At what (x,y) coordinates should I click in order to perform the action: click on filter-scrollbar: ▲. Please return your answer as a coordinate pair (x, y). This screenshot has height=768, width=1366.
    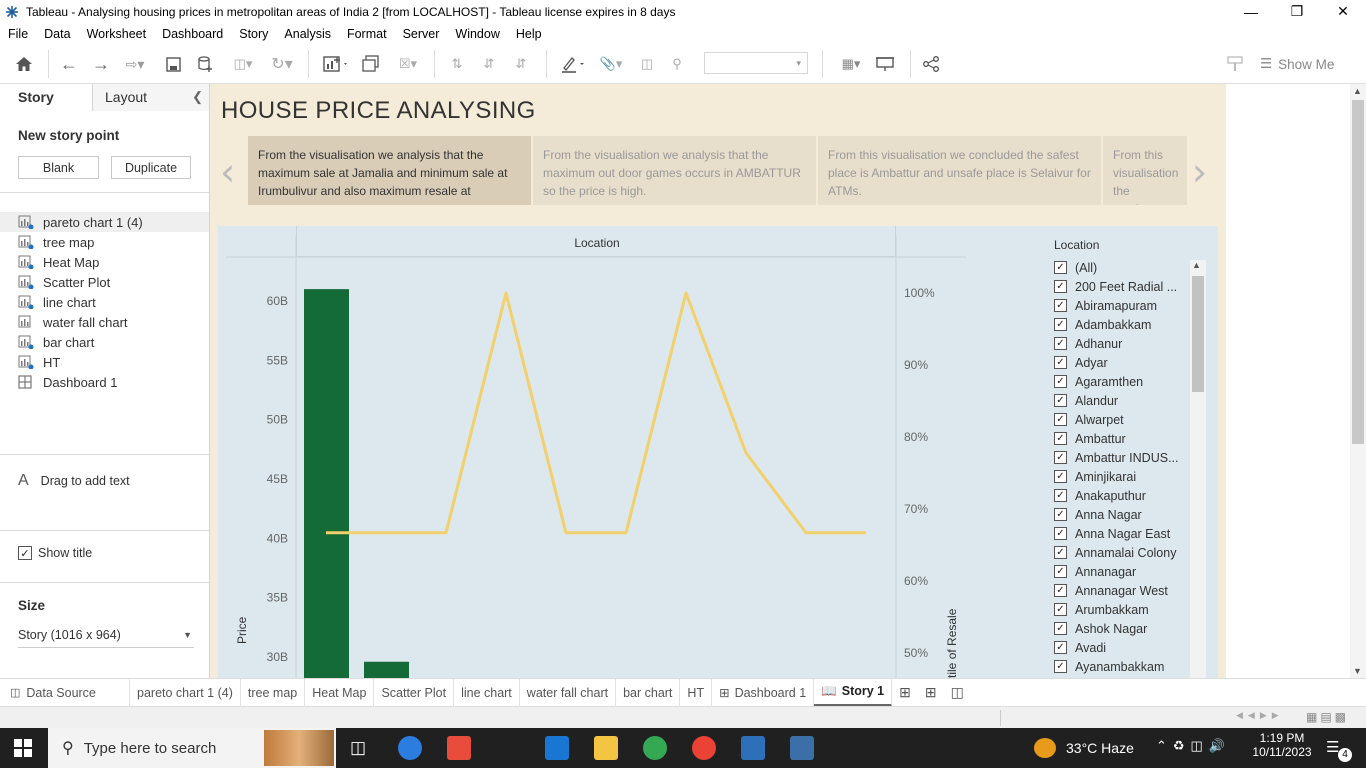
    Looking at the image, I should click on (1198, 469).